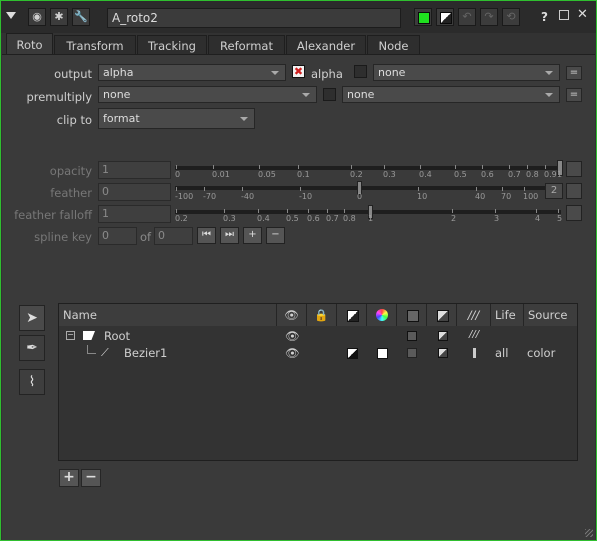  What do you see at coordinates (554, 191) in the screenshot?
I see `feather-dimension-button: 2` at bounding box center [554, 191].